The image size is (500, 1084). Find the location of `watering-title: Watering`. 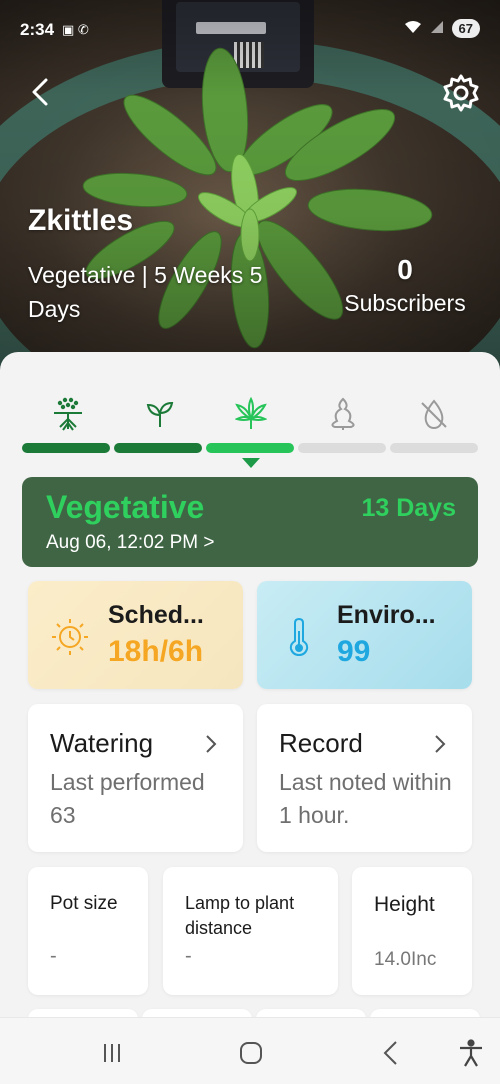

watering-title: Watering is located at coordinates (102, 743).